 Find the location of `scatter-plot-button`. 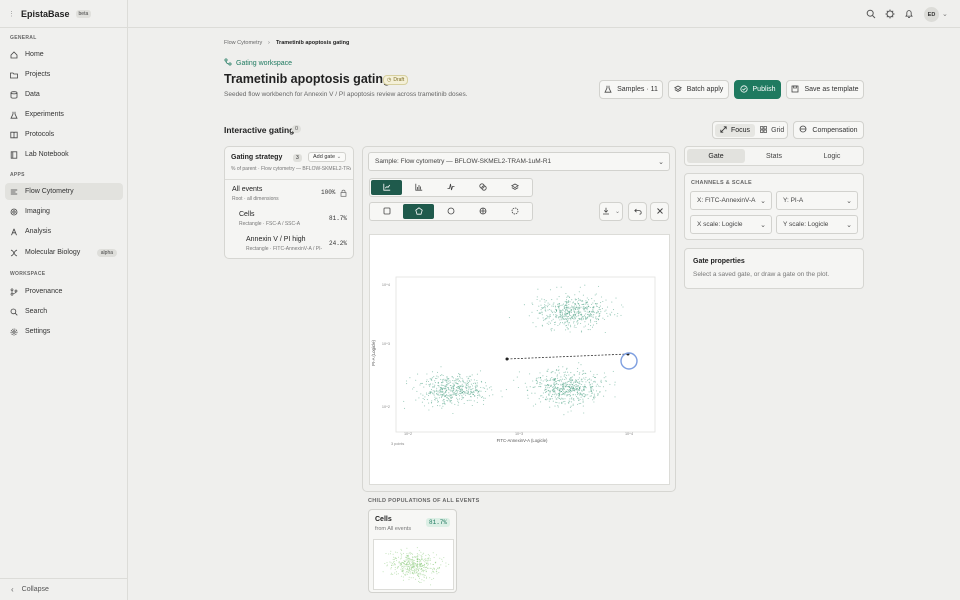

scatter-plot-button is located at coordinates (386, 187).